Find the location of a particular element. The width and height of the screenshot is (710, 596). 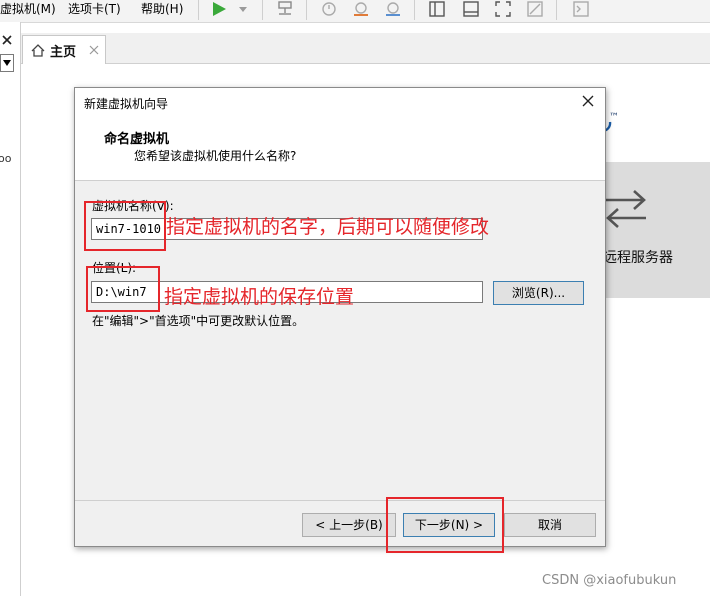

close-icon is located at coordinates (7, 40).